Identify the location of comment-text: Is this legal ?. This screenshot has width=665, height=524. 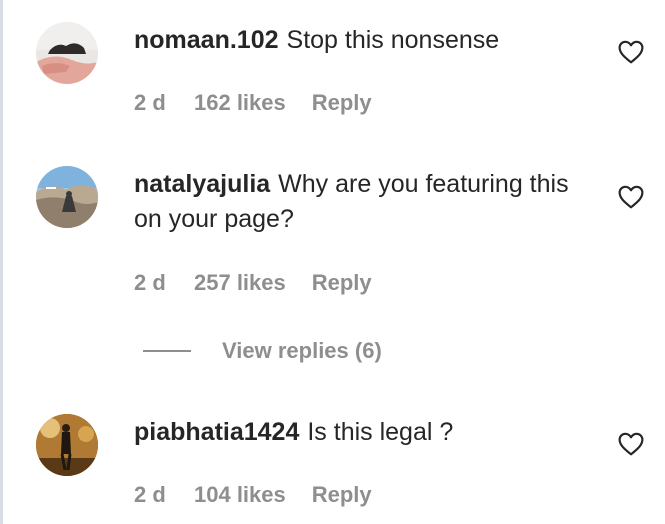
(380, 432).